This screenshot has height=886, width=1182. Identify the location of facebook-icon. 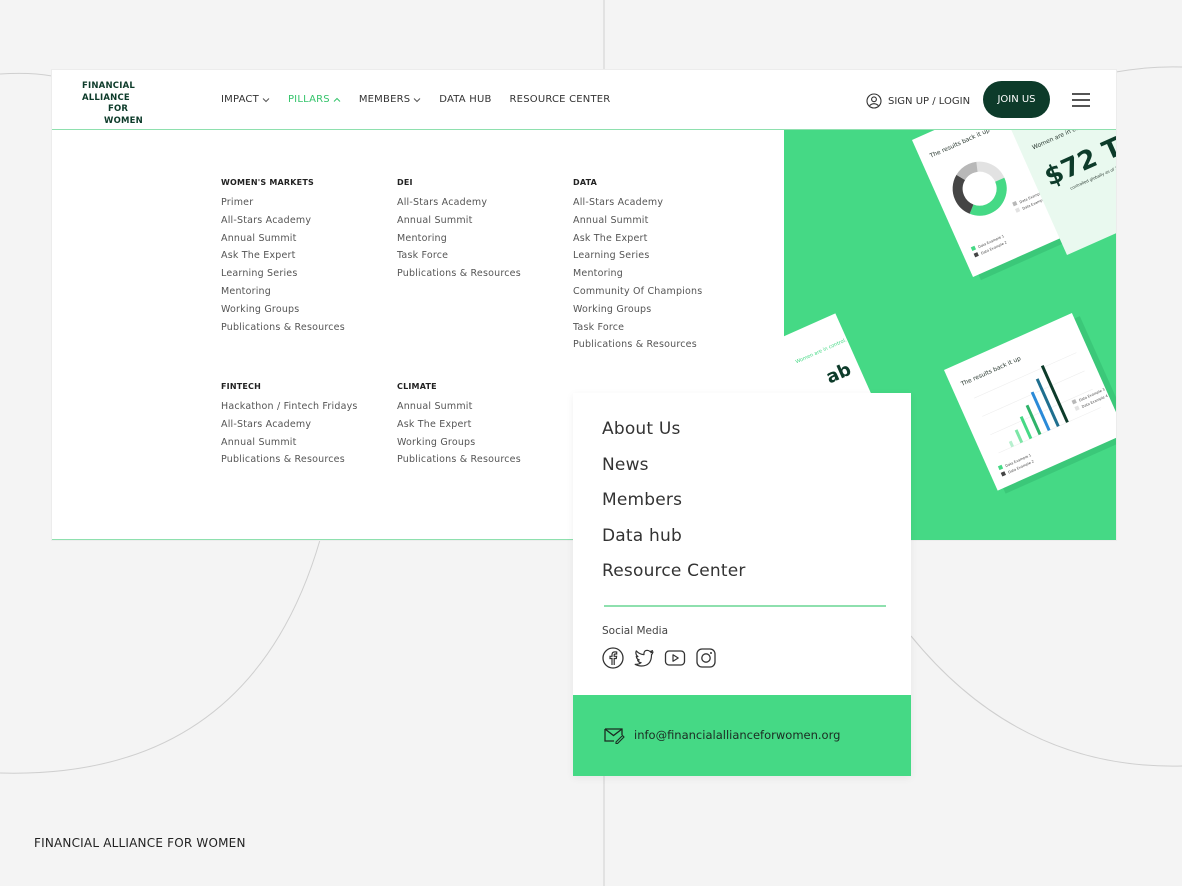
(613, 658).